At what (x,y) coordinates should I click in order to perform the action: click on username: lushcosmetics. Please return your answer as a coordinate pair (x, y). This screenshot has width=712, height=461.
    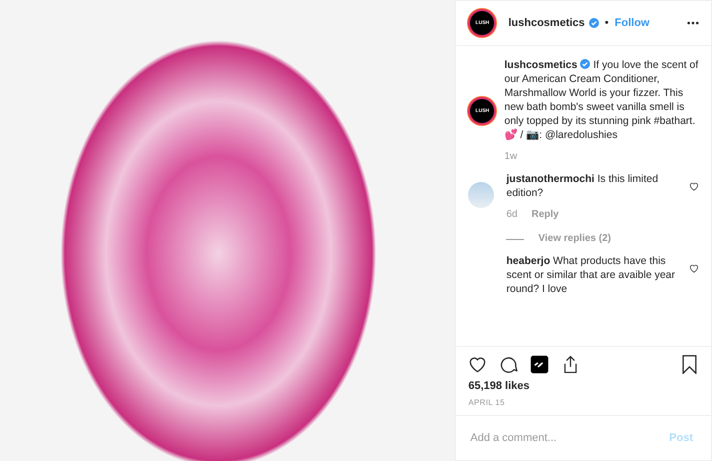
    Looking at the image, I should click on (546, 23).